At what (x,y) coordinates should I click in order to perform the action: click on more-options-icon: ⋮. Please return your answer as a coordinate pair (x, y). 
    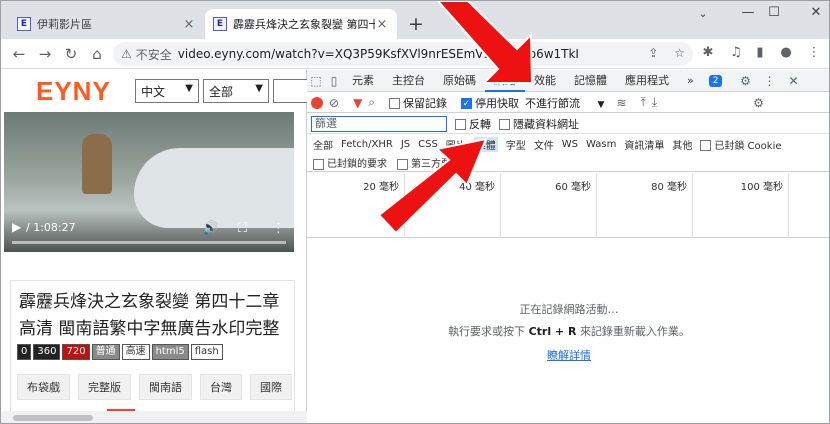
    Looking at the image, I should click on (278, 228).